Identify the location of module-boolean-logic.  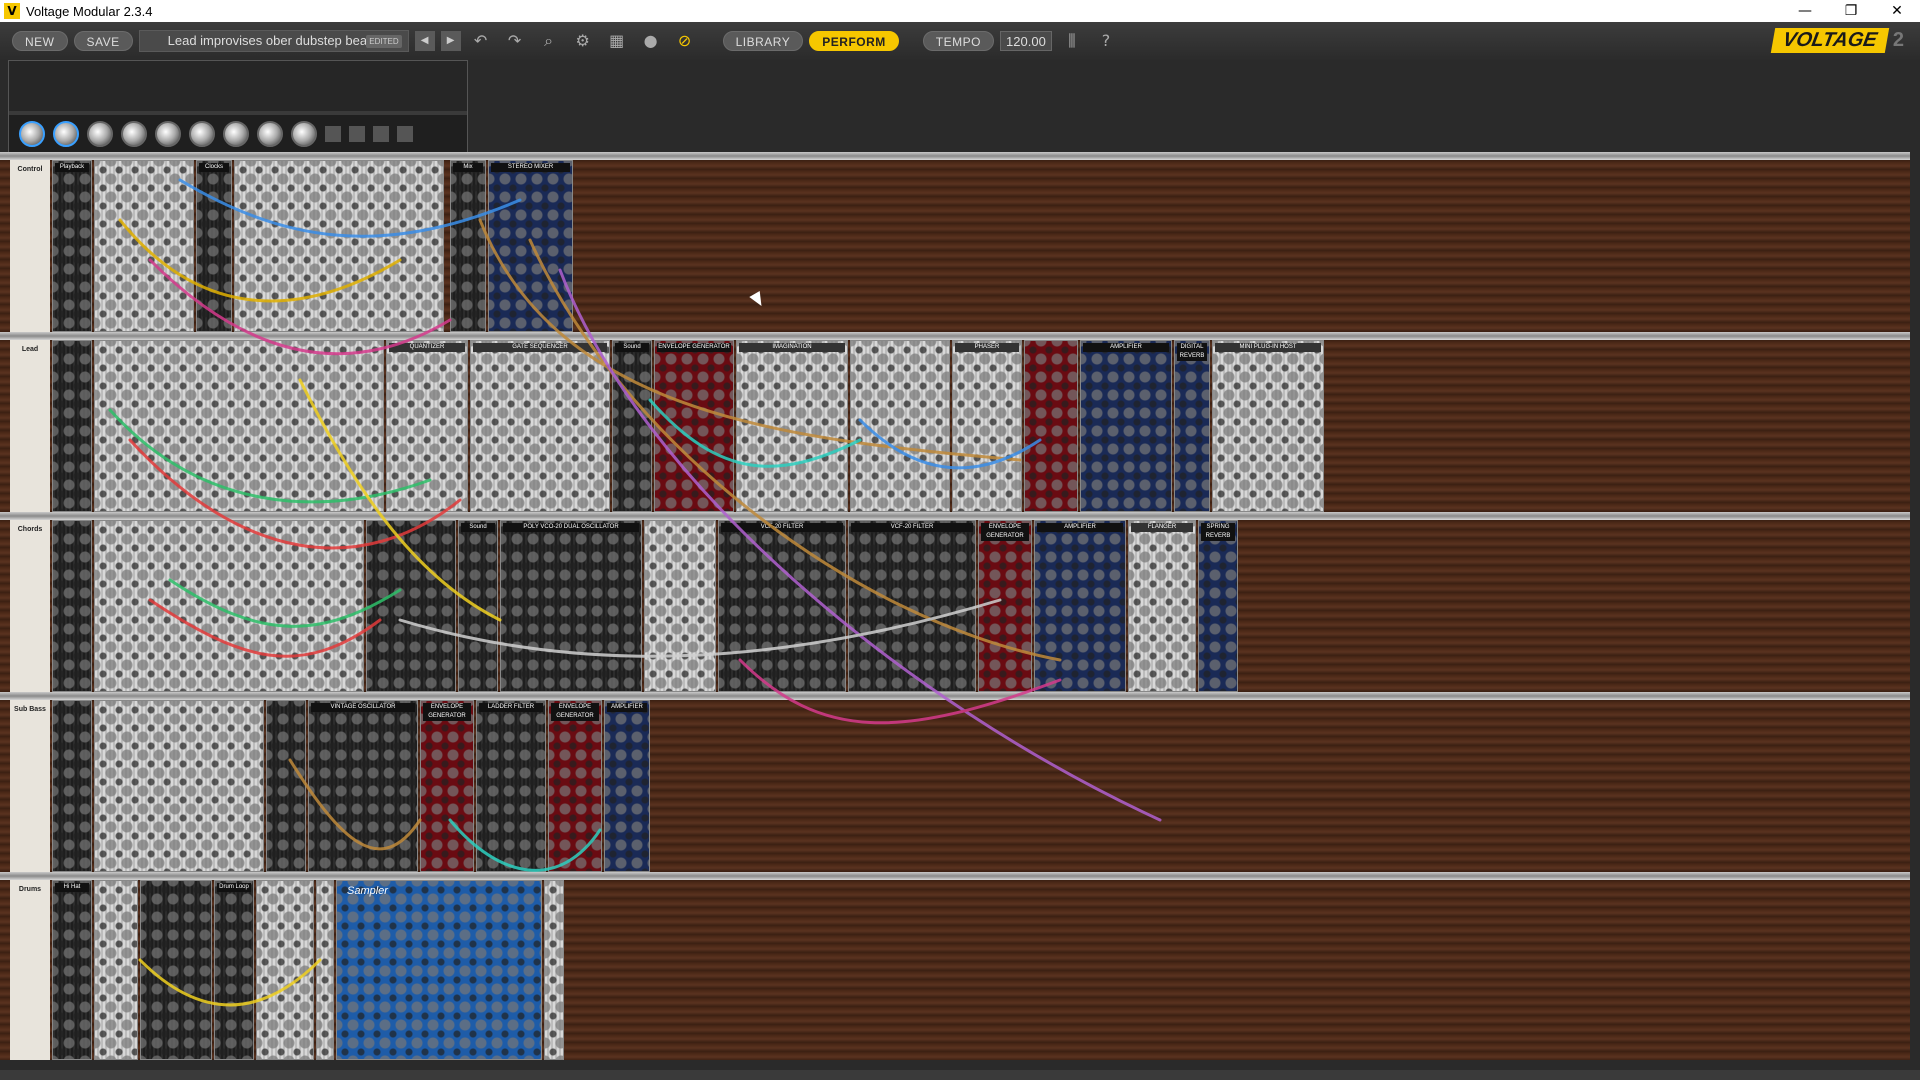
(285, 970).